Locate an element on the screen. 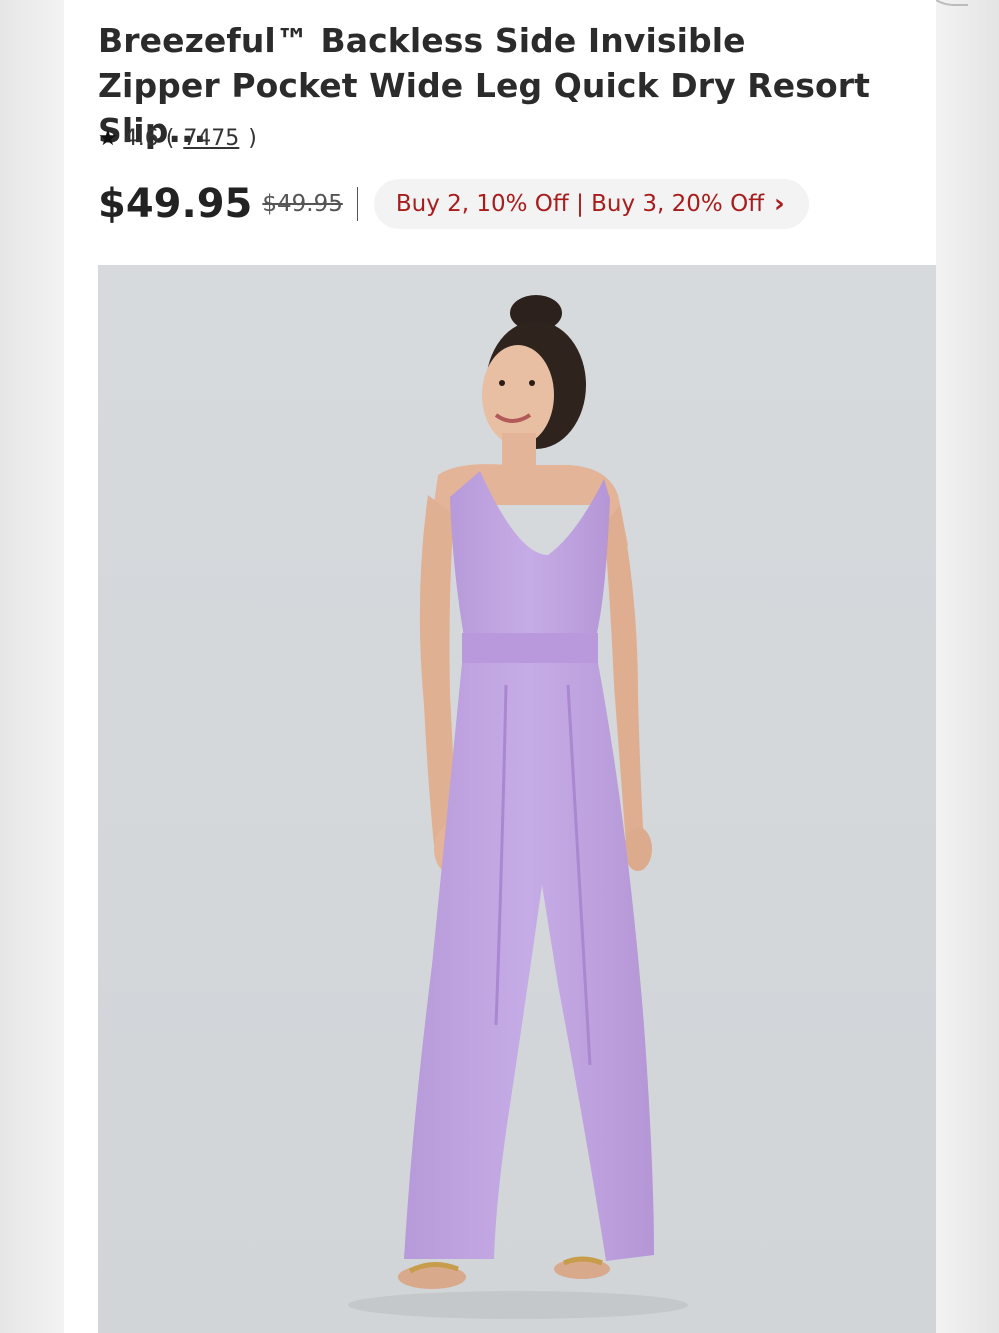 This screenshot has height=1333, width=999. close-paren: ) is located at coordinates (249, 138).